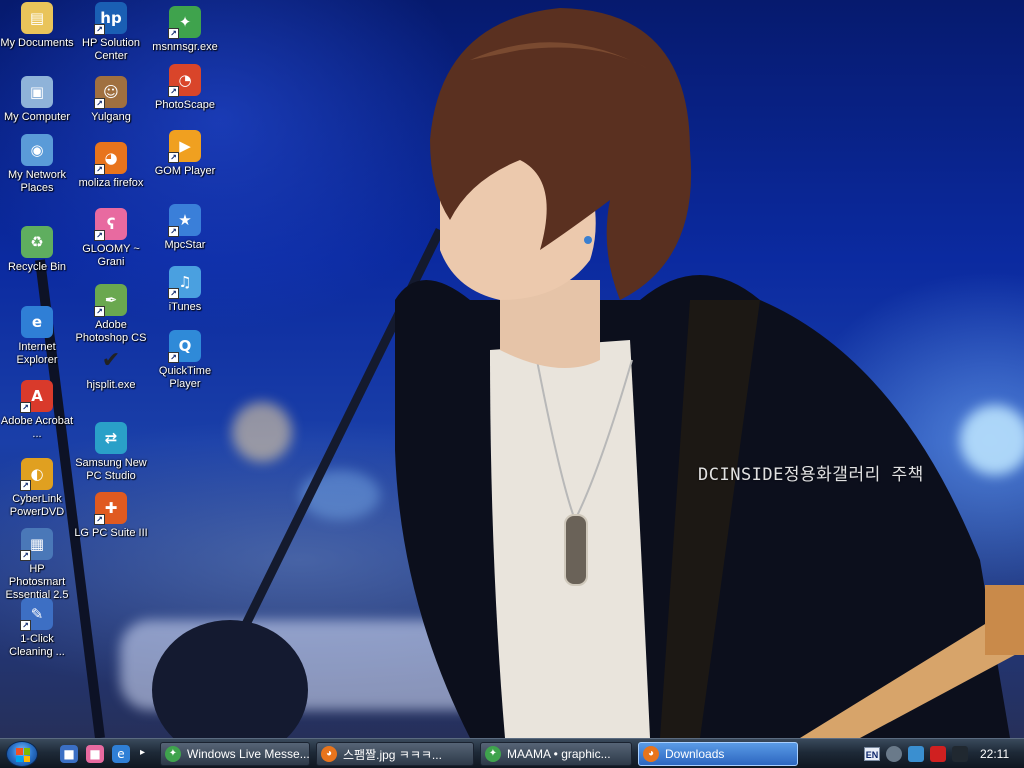  I want to click on computer-icon: ▣, so click(37, 92).